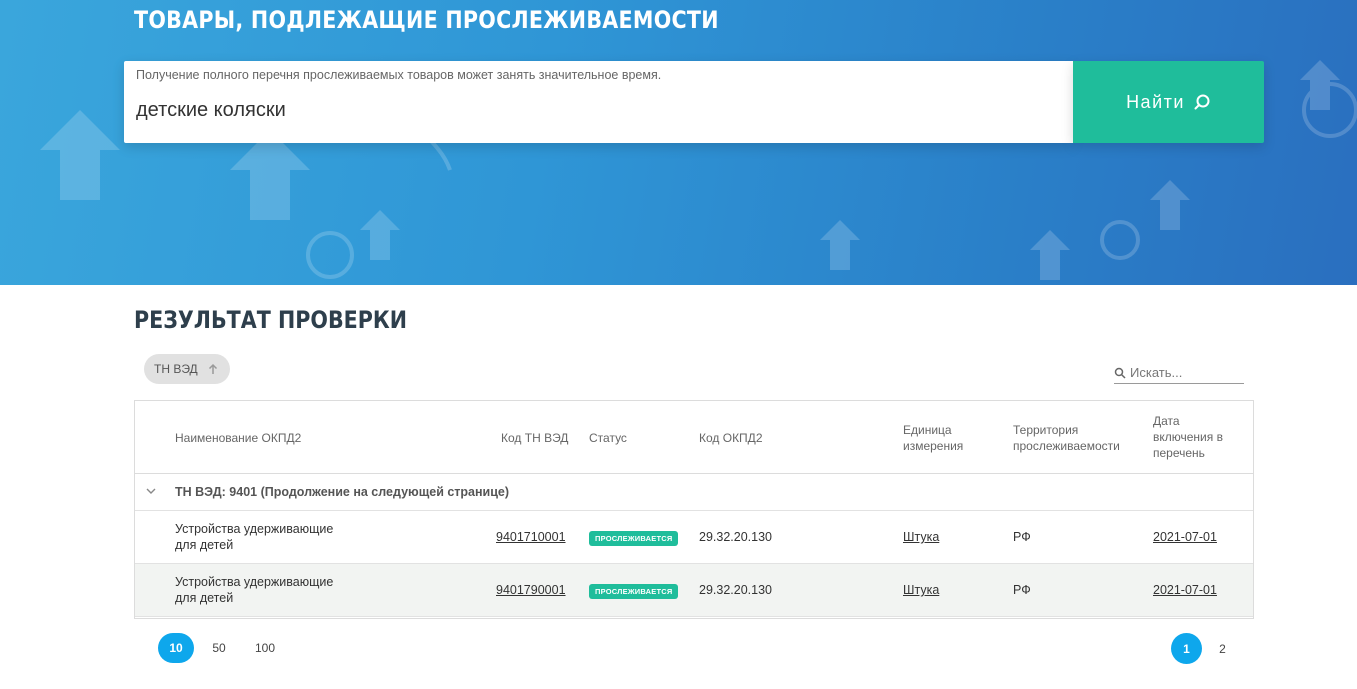 The image size is (1357, 689). Describe the element at coordinates (927, 430) in the screenshot. I see `column-header-unit-line1: Единица` at that location.